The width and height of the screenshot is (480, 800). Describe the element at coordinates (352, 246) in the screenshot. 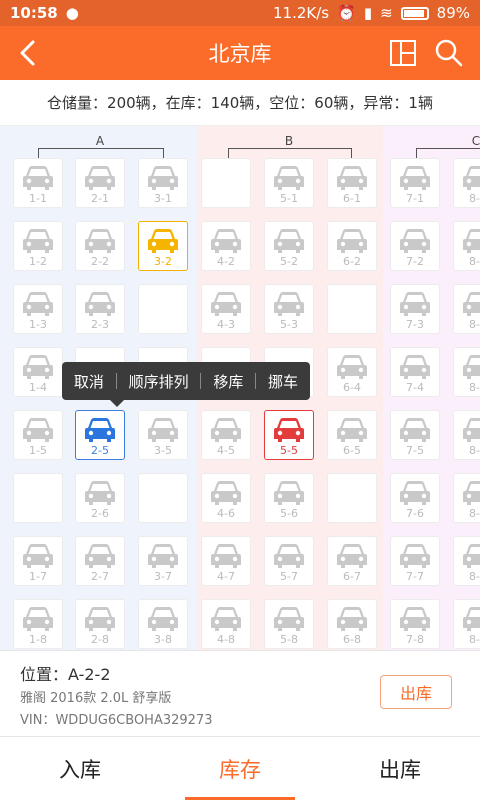

I see `parking-slot-occupied: 6-2` at that location.